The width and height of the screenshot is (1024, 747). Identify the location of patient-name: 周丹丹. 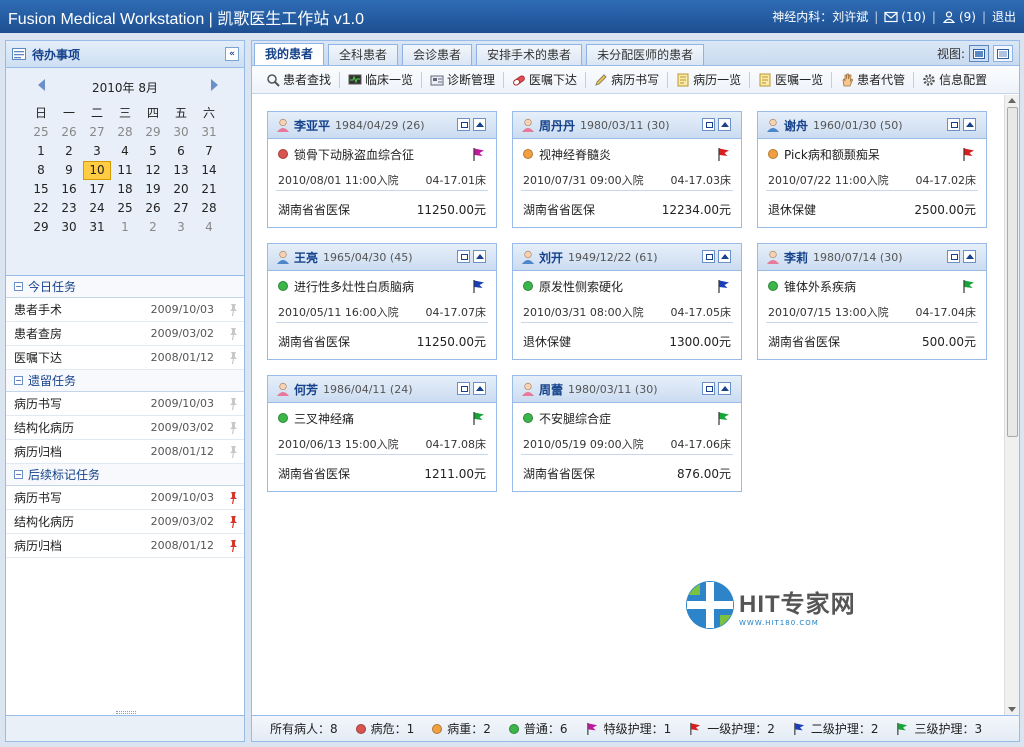
(557, 125).